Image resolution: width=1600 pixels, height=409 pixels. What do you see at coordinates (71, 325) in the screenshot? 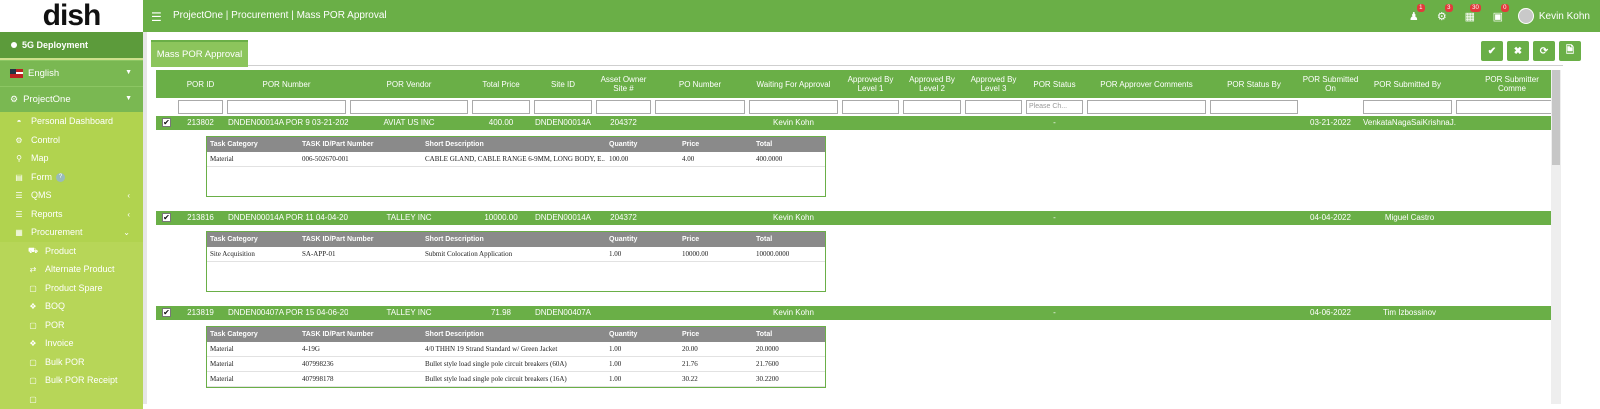
I see `sidebar-item-por: ▢ POR` at bounding box center [71, 325].